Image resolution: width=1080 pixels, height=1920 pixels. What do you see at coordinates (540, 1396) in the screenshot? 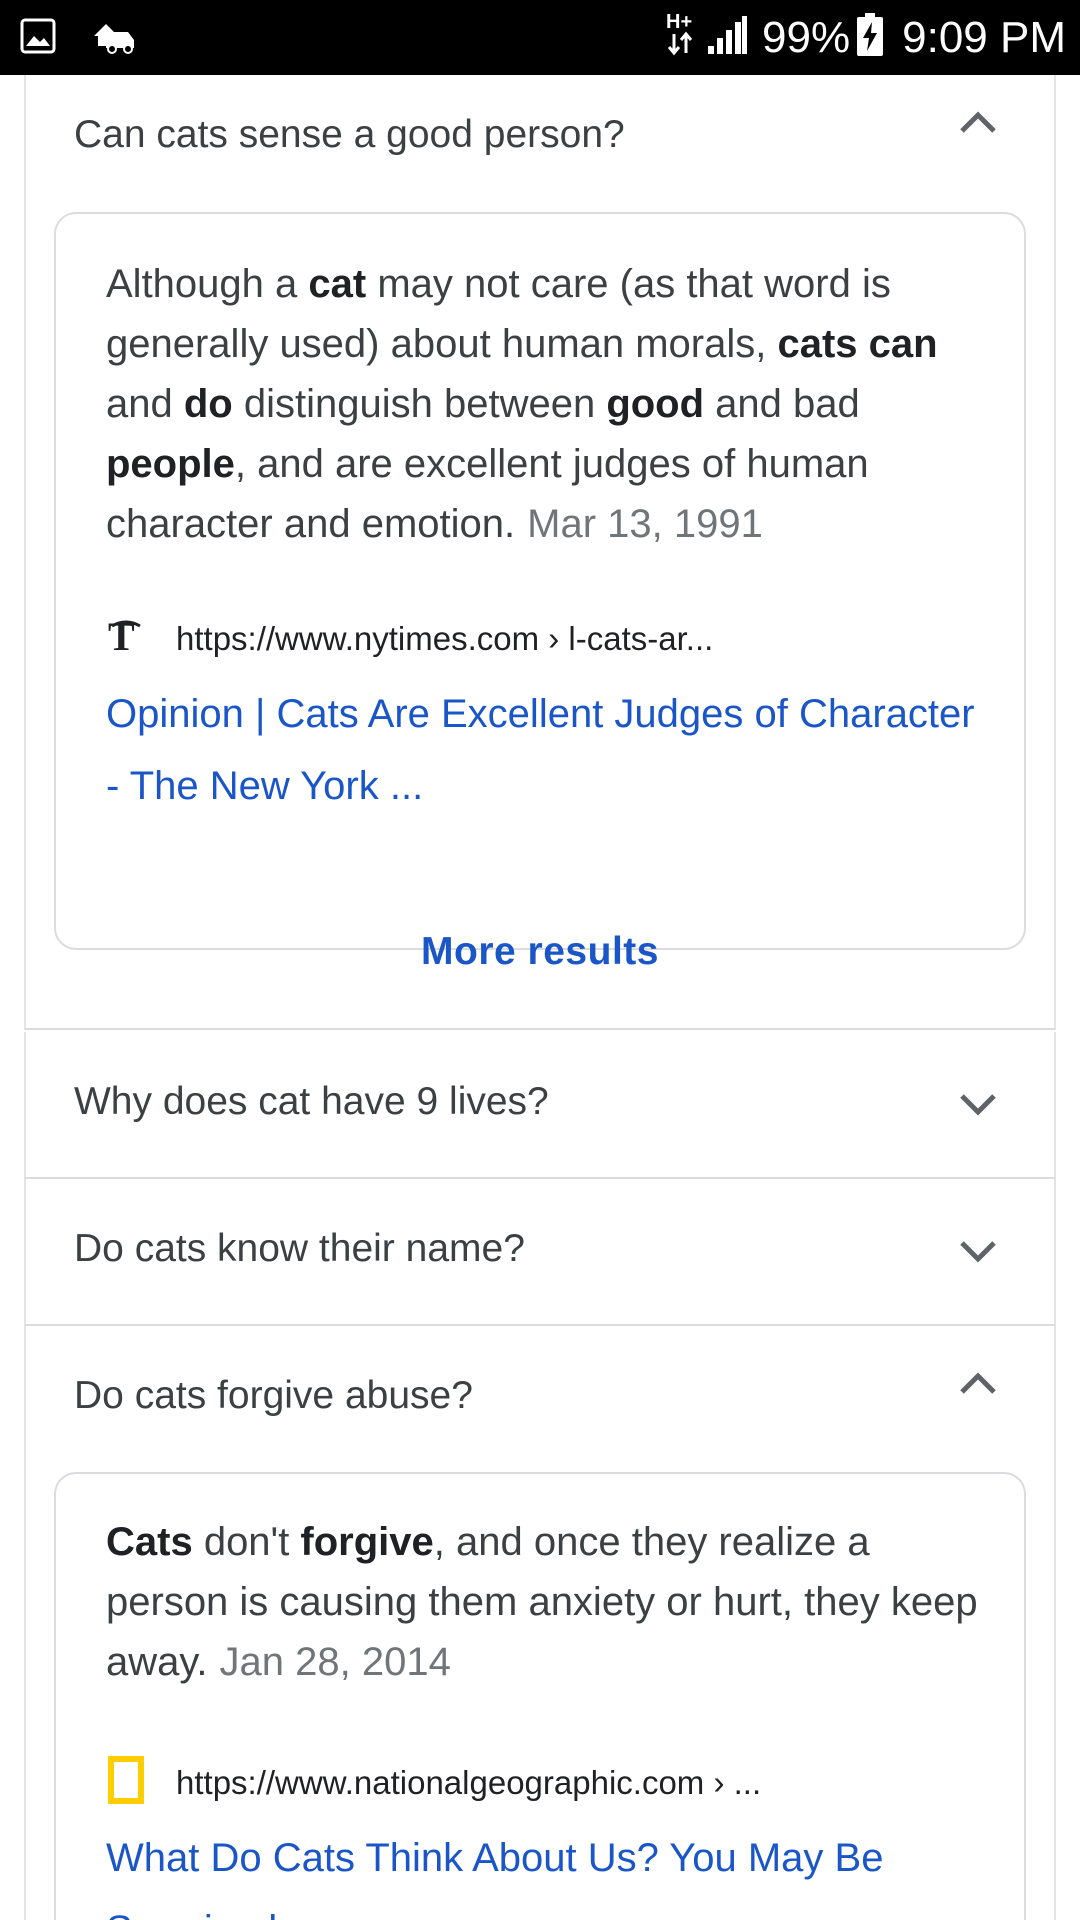
I see `faq-question-row: Do cats forgive abuse?` at bounding box center [540, 1396].